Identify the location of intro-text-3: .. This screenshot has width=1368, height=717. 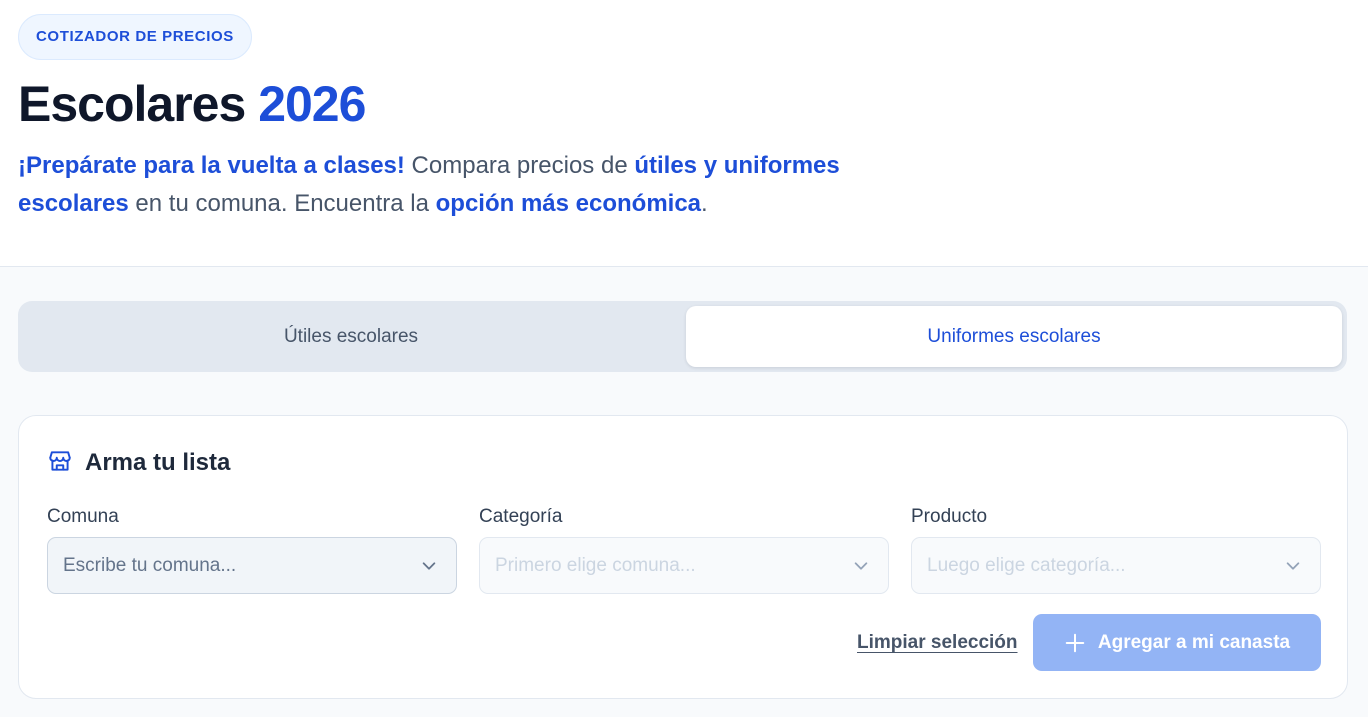
(704, 203).